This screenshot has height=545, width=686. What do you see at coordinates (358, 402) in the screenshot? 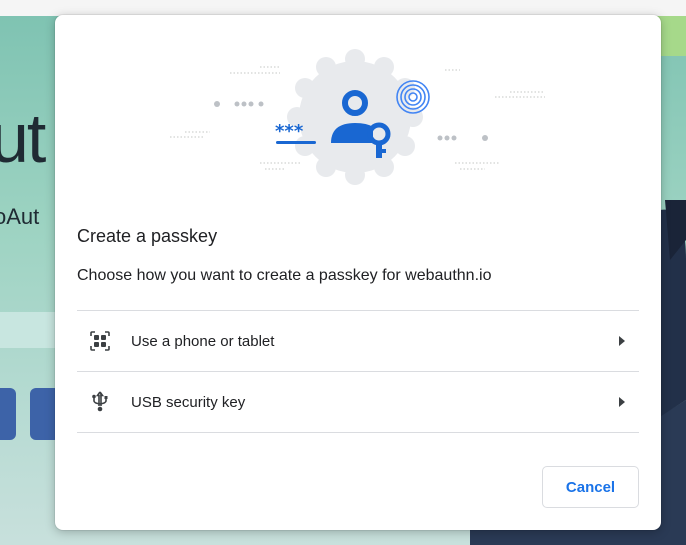
I see `option-usb-security-key: USB security key` at bounding box center [358, 402].